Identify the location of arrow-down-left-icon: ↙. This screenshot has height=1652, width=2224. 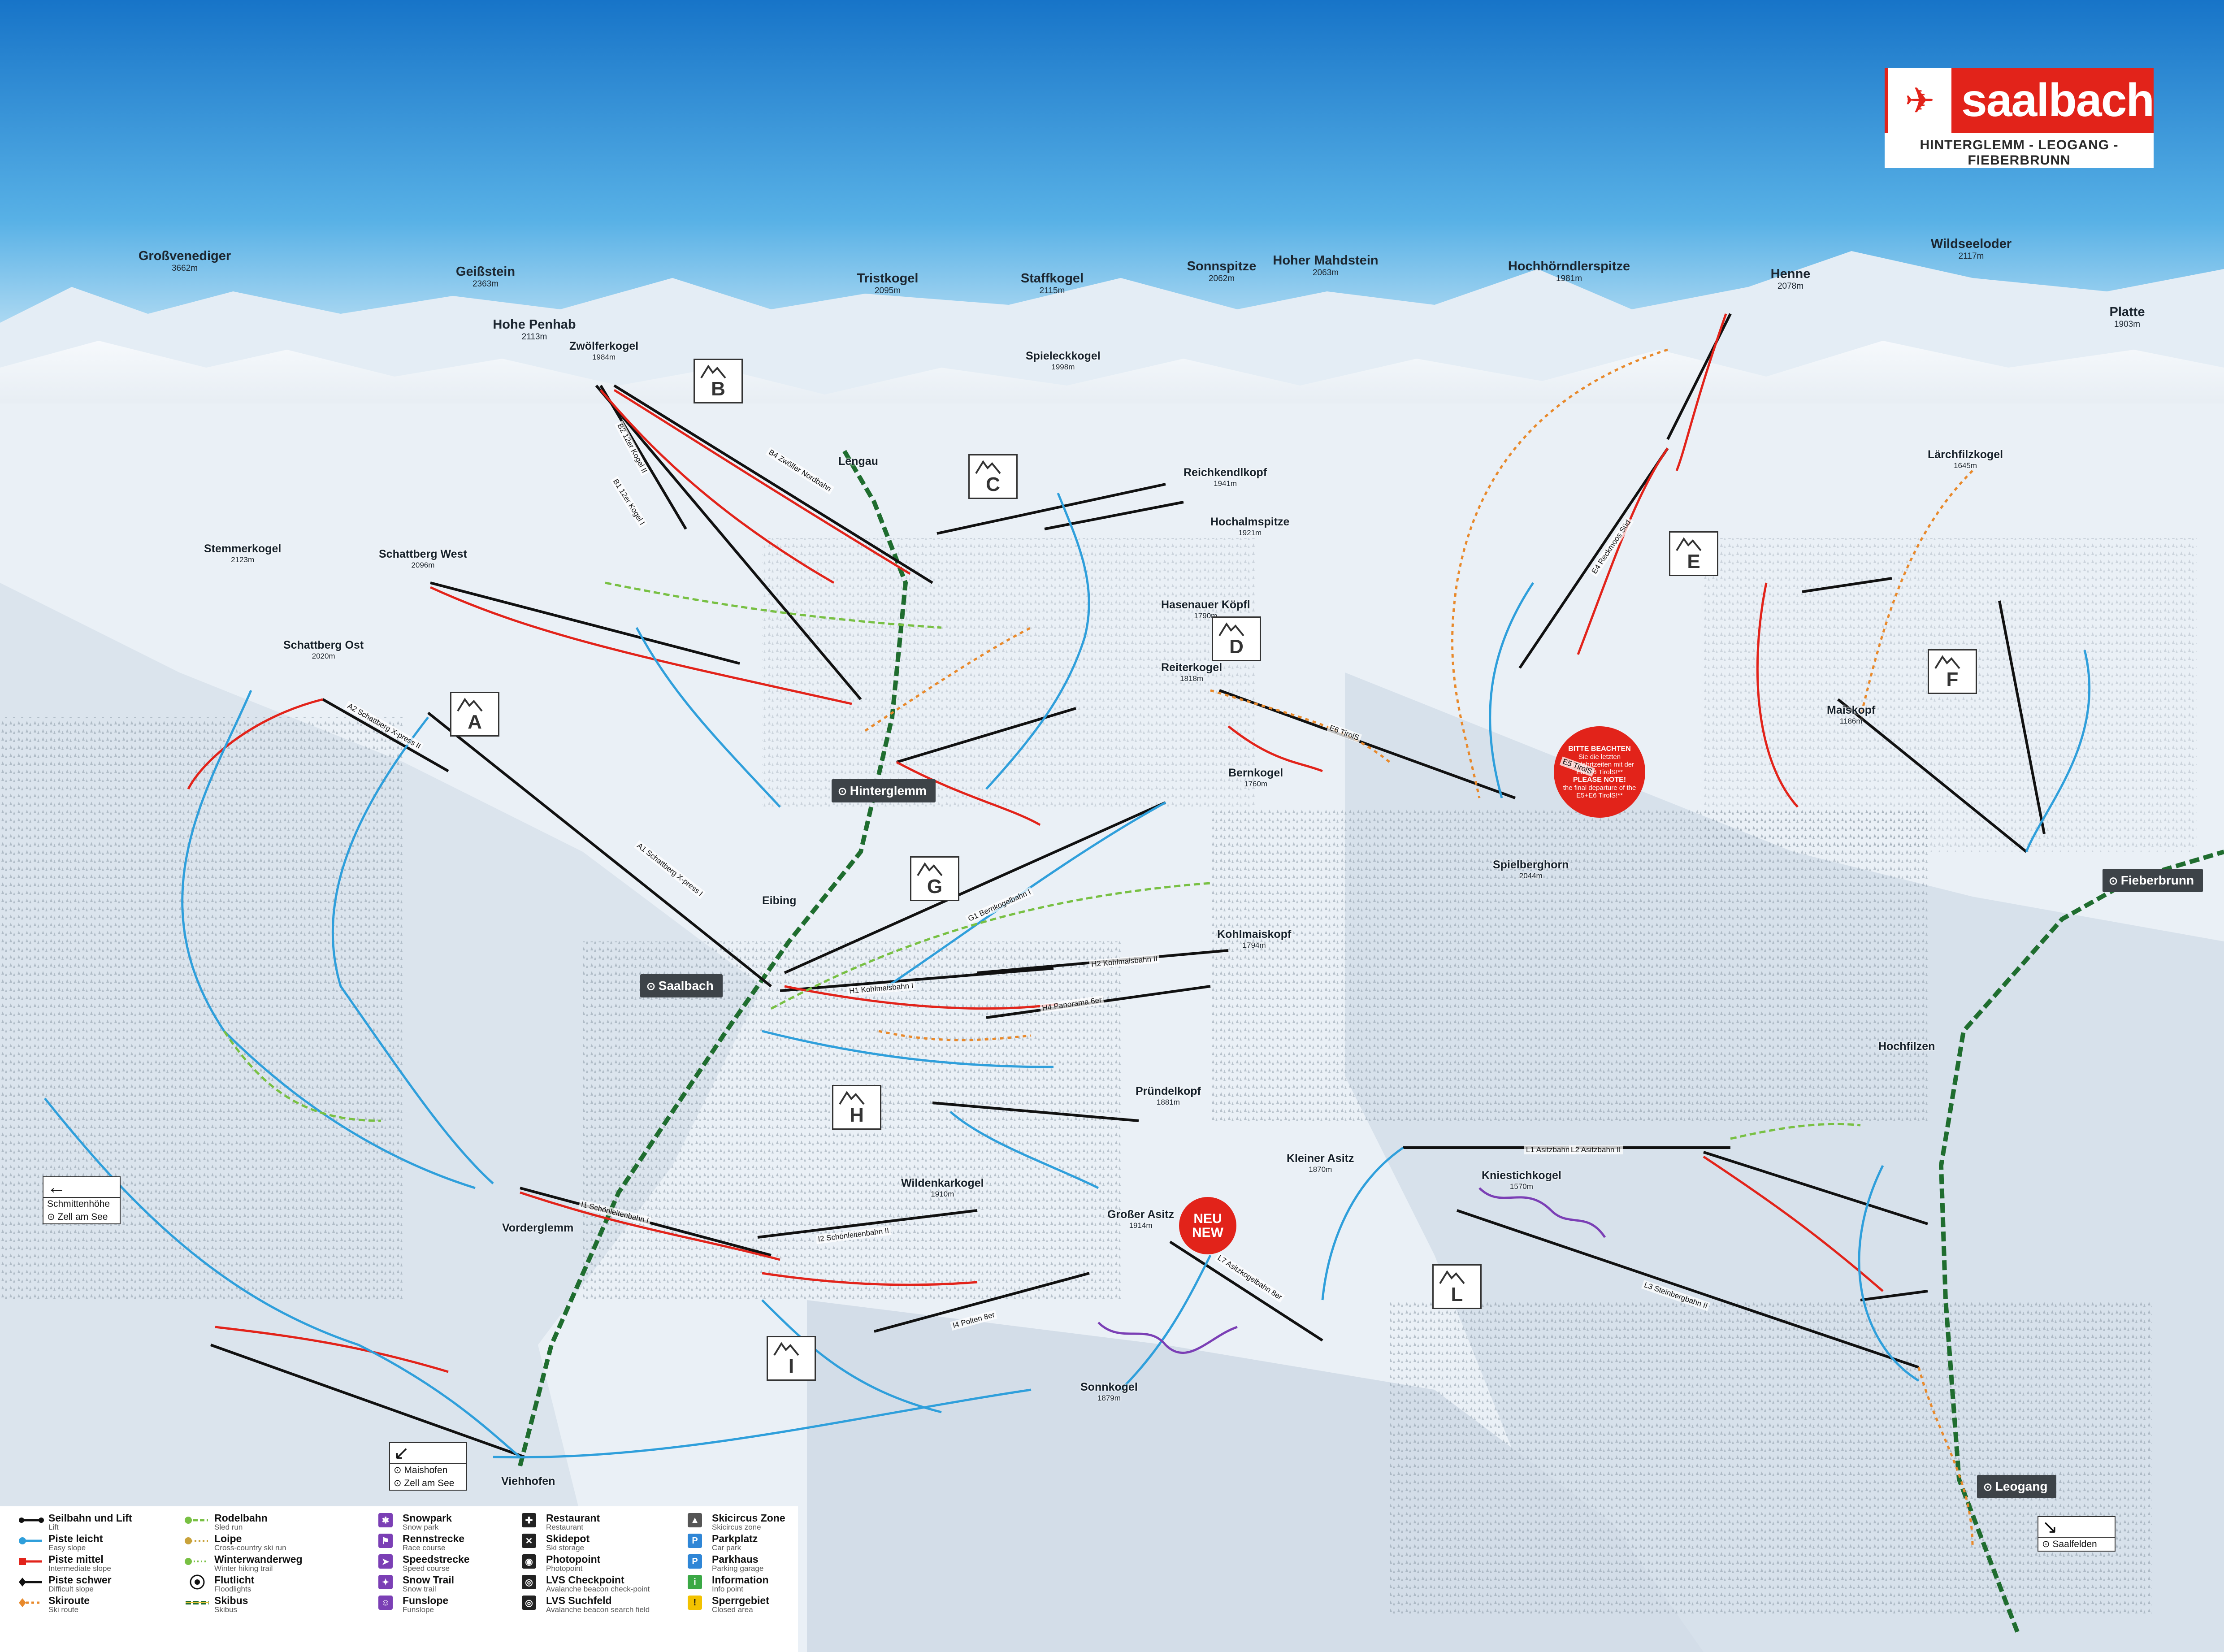
(428, 1453).